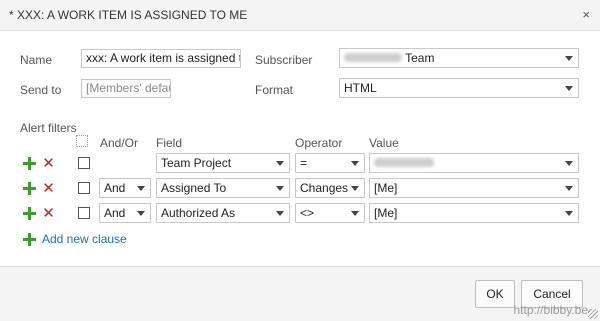  I want to click on value-header: Value, so click(384, 143).